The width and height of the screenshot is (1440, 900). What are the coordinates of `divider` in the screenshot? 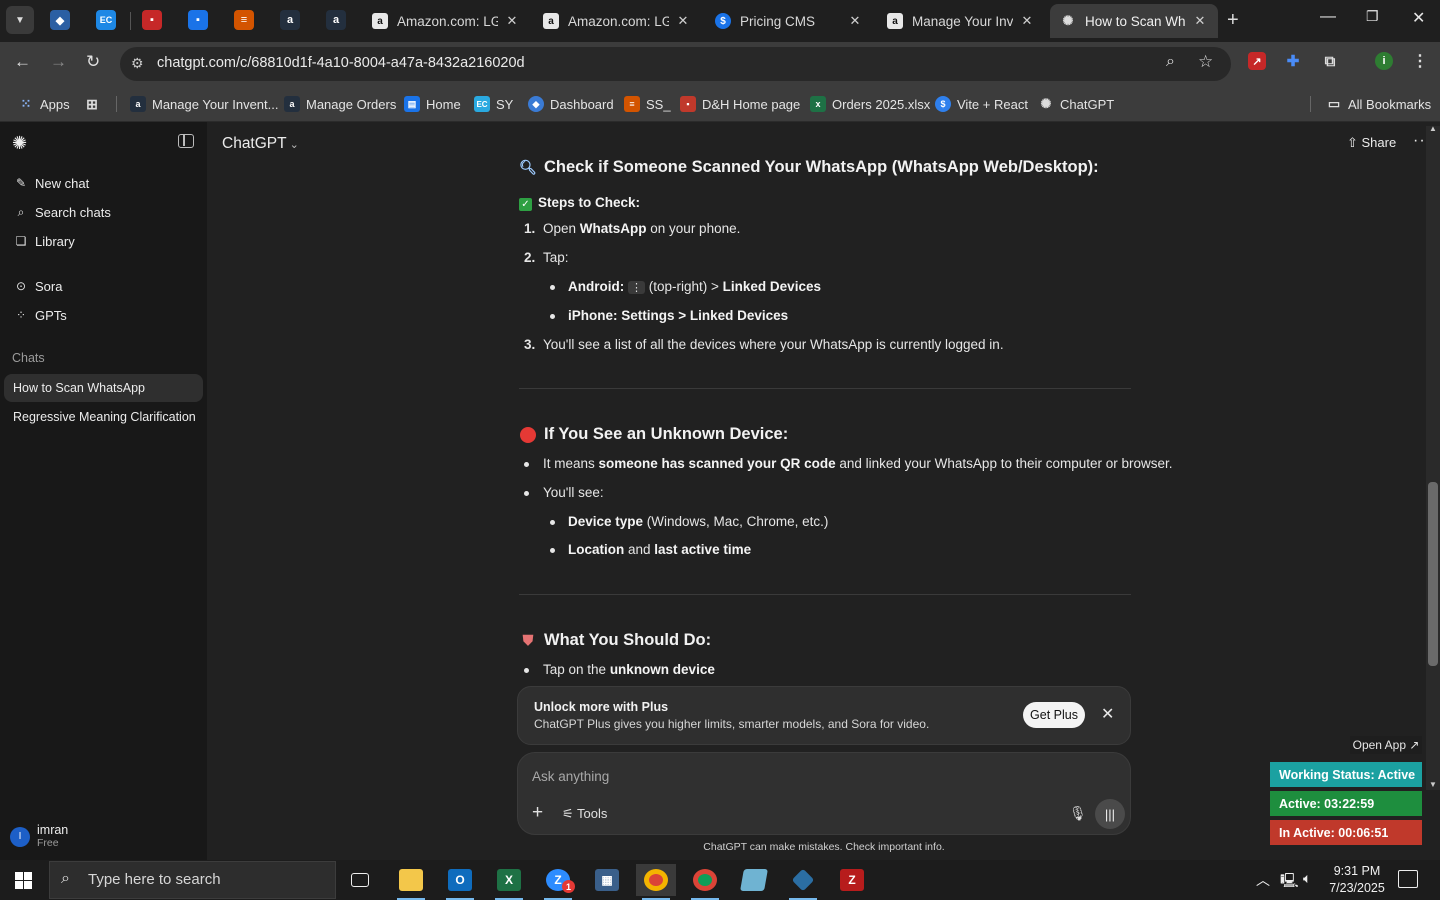 It's located at (825, 388).